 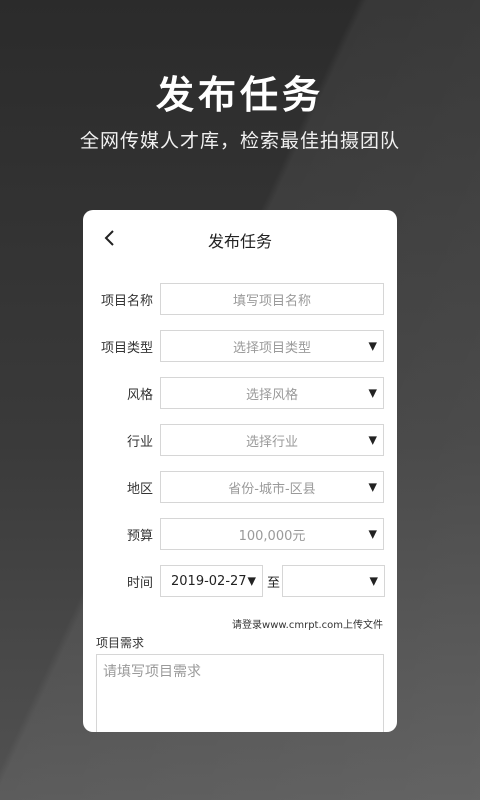 What do you see at coordinates (152, 672) in the screenshot?
I see `requirement-placeholder: 请填写项目需求` at bounding box center [152, 672].